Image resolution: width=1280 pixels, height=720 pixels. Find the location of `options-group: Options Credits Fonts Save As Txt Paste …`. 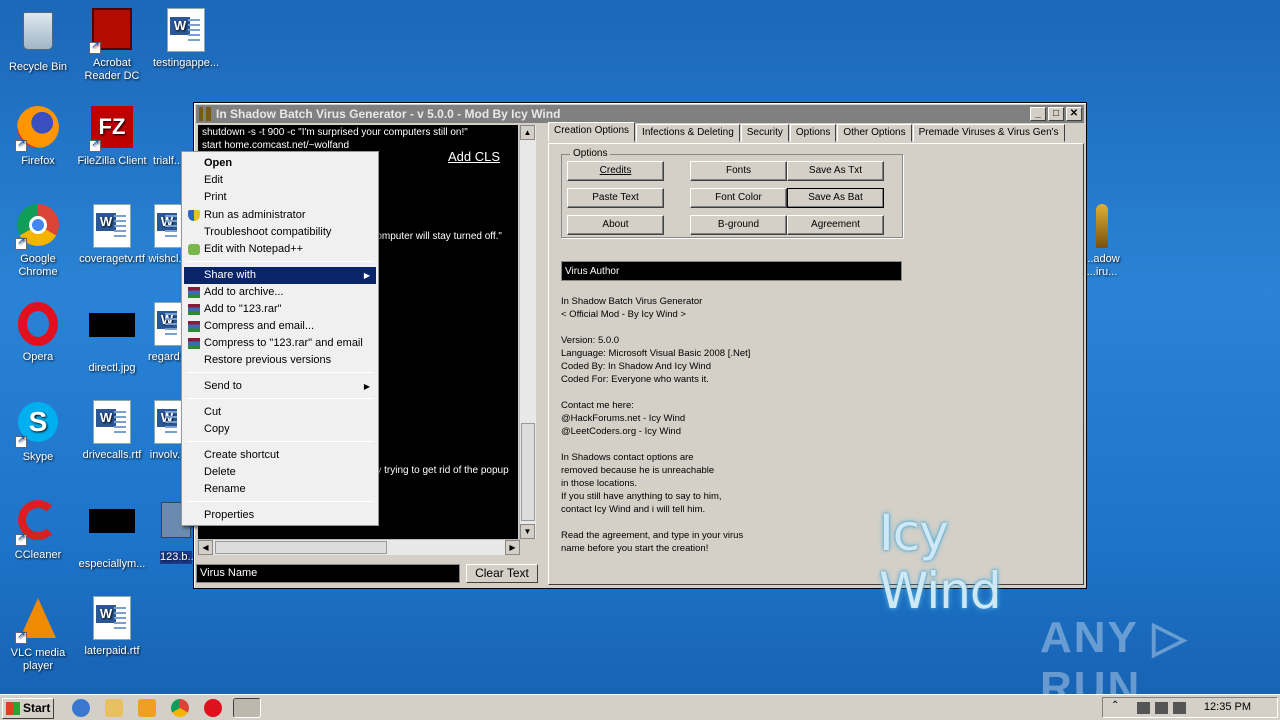

options-group: Options Credits Fonts Save As Txt Paste … is located at coordinates (732, 193).